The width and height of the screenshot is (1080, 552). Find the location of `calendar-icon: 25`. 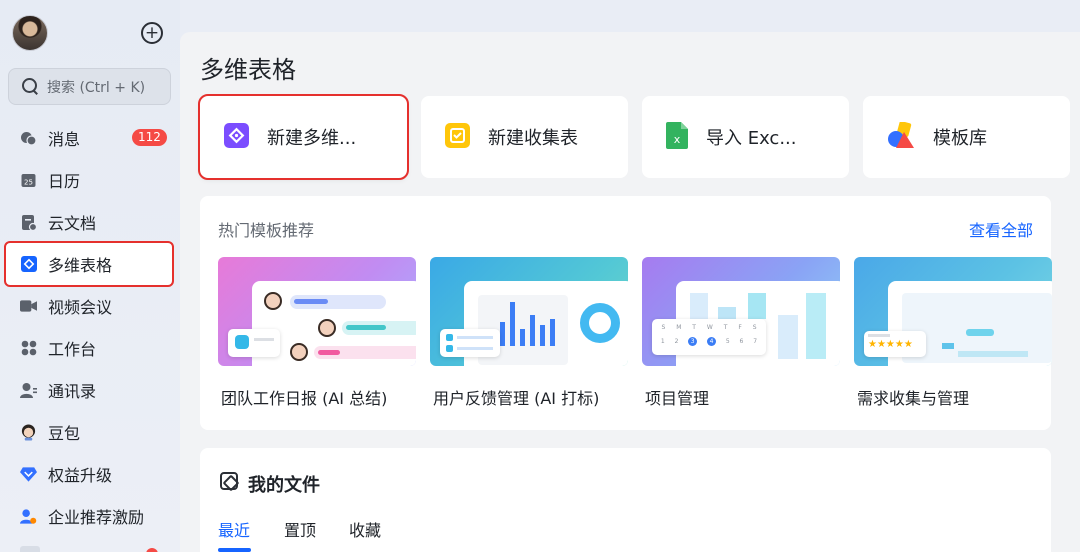

calendar-icon: 25 is located at coordinates (28, 180).